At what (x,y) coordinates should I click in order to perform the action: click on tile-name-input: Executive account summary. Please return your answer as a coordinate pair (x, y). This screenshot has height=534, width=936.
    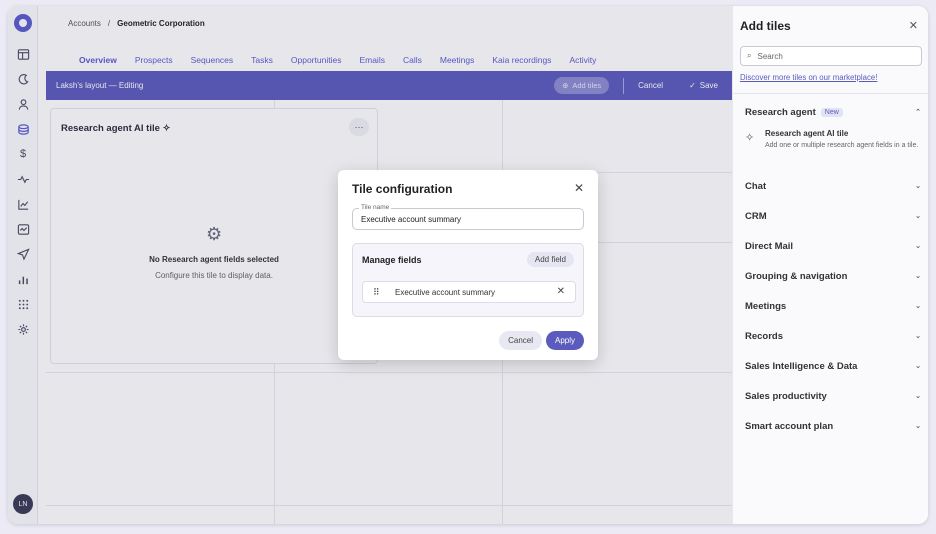
    Looking at the image, I should click on (411, 219).